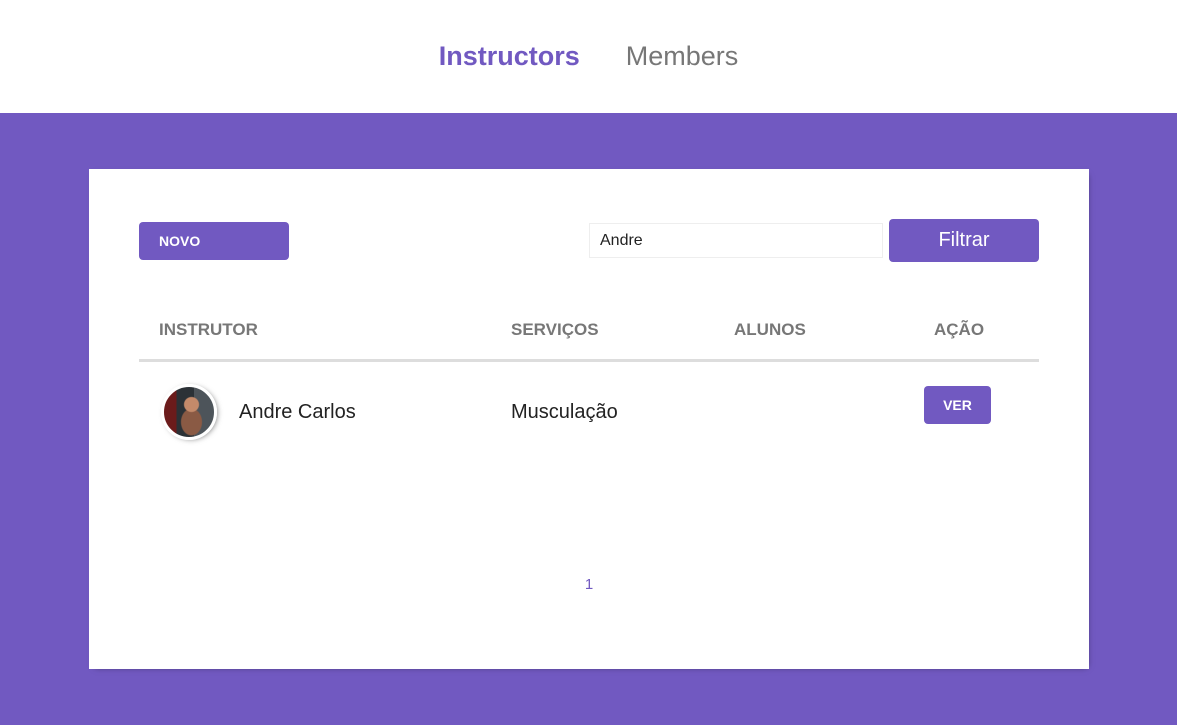 This screenshot has width=1177, height=725. Describe the element at coordinates (189, 412) in the screenshot. I see `avatar` at that location.